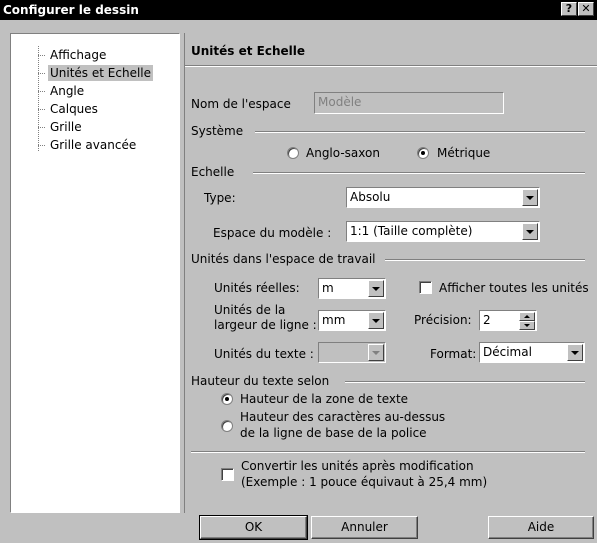 The height and width of the screenshot is (543, 597). What do you see at coordinates (411, 231) in the screenshot?
I see `model-space-value: 1:1 (Taille complète)` at bounding box center [411, 231].